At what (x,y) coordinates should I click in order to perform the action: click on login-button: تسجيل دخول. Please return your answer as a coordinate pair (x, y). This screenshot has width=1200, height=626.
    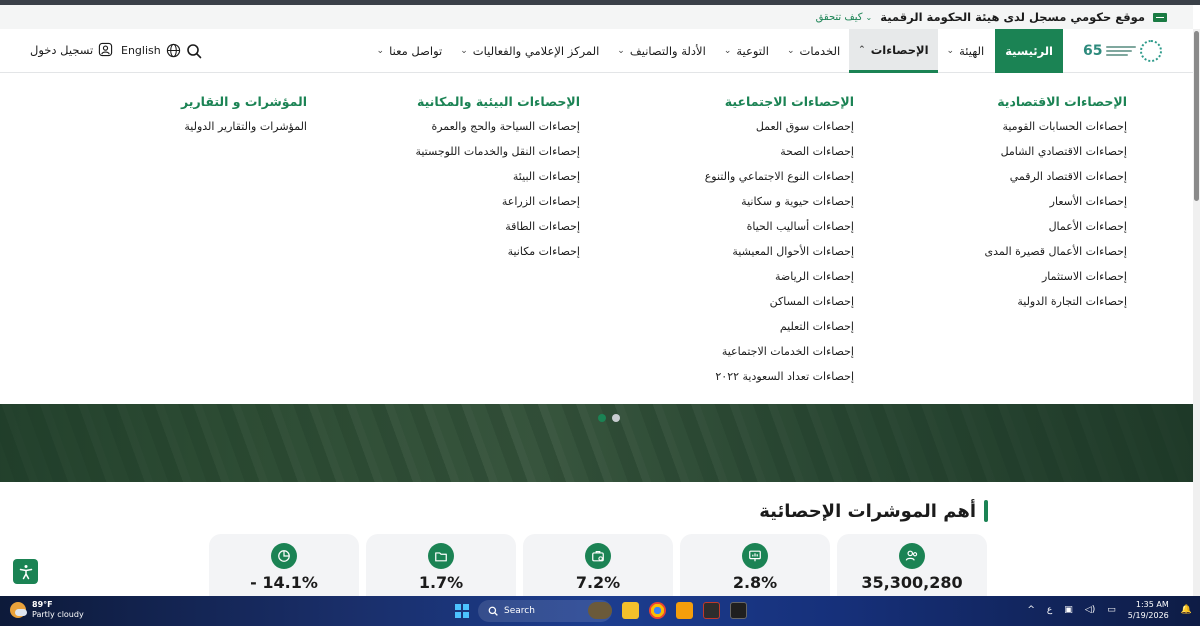
    Looking at the image, I should click on (71, 49).